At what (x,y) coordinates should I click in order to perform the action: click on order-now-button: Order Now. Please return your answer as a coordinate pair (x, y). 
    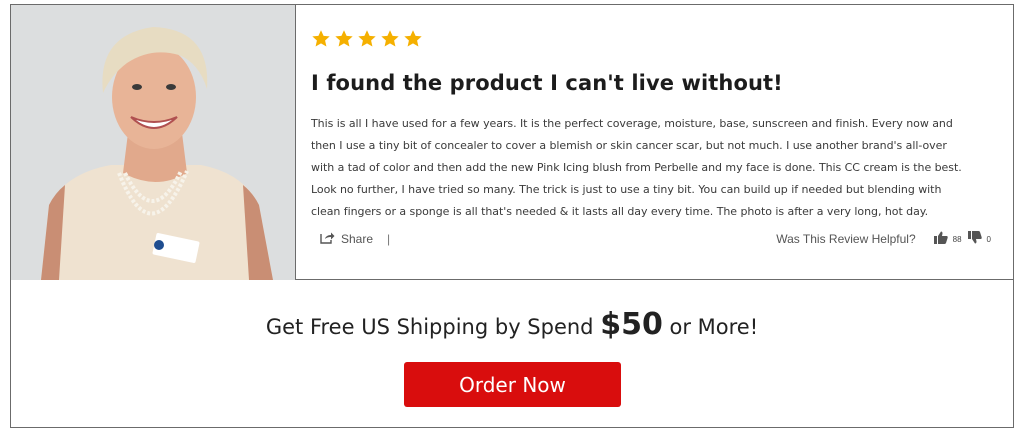
    Looking at the image, I should click on (512, 384).